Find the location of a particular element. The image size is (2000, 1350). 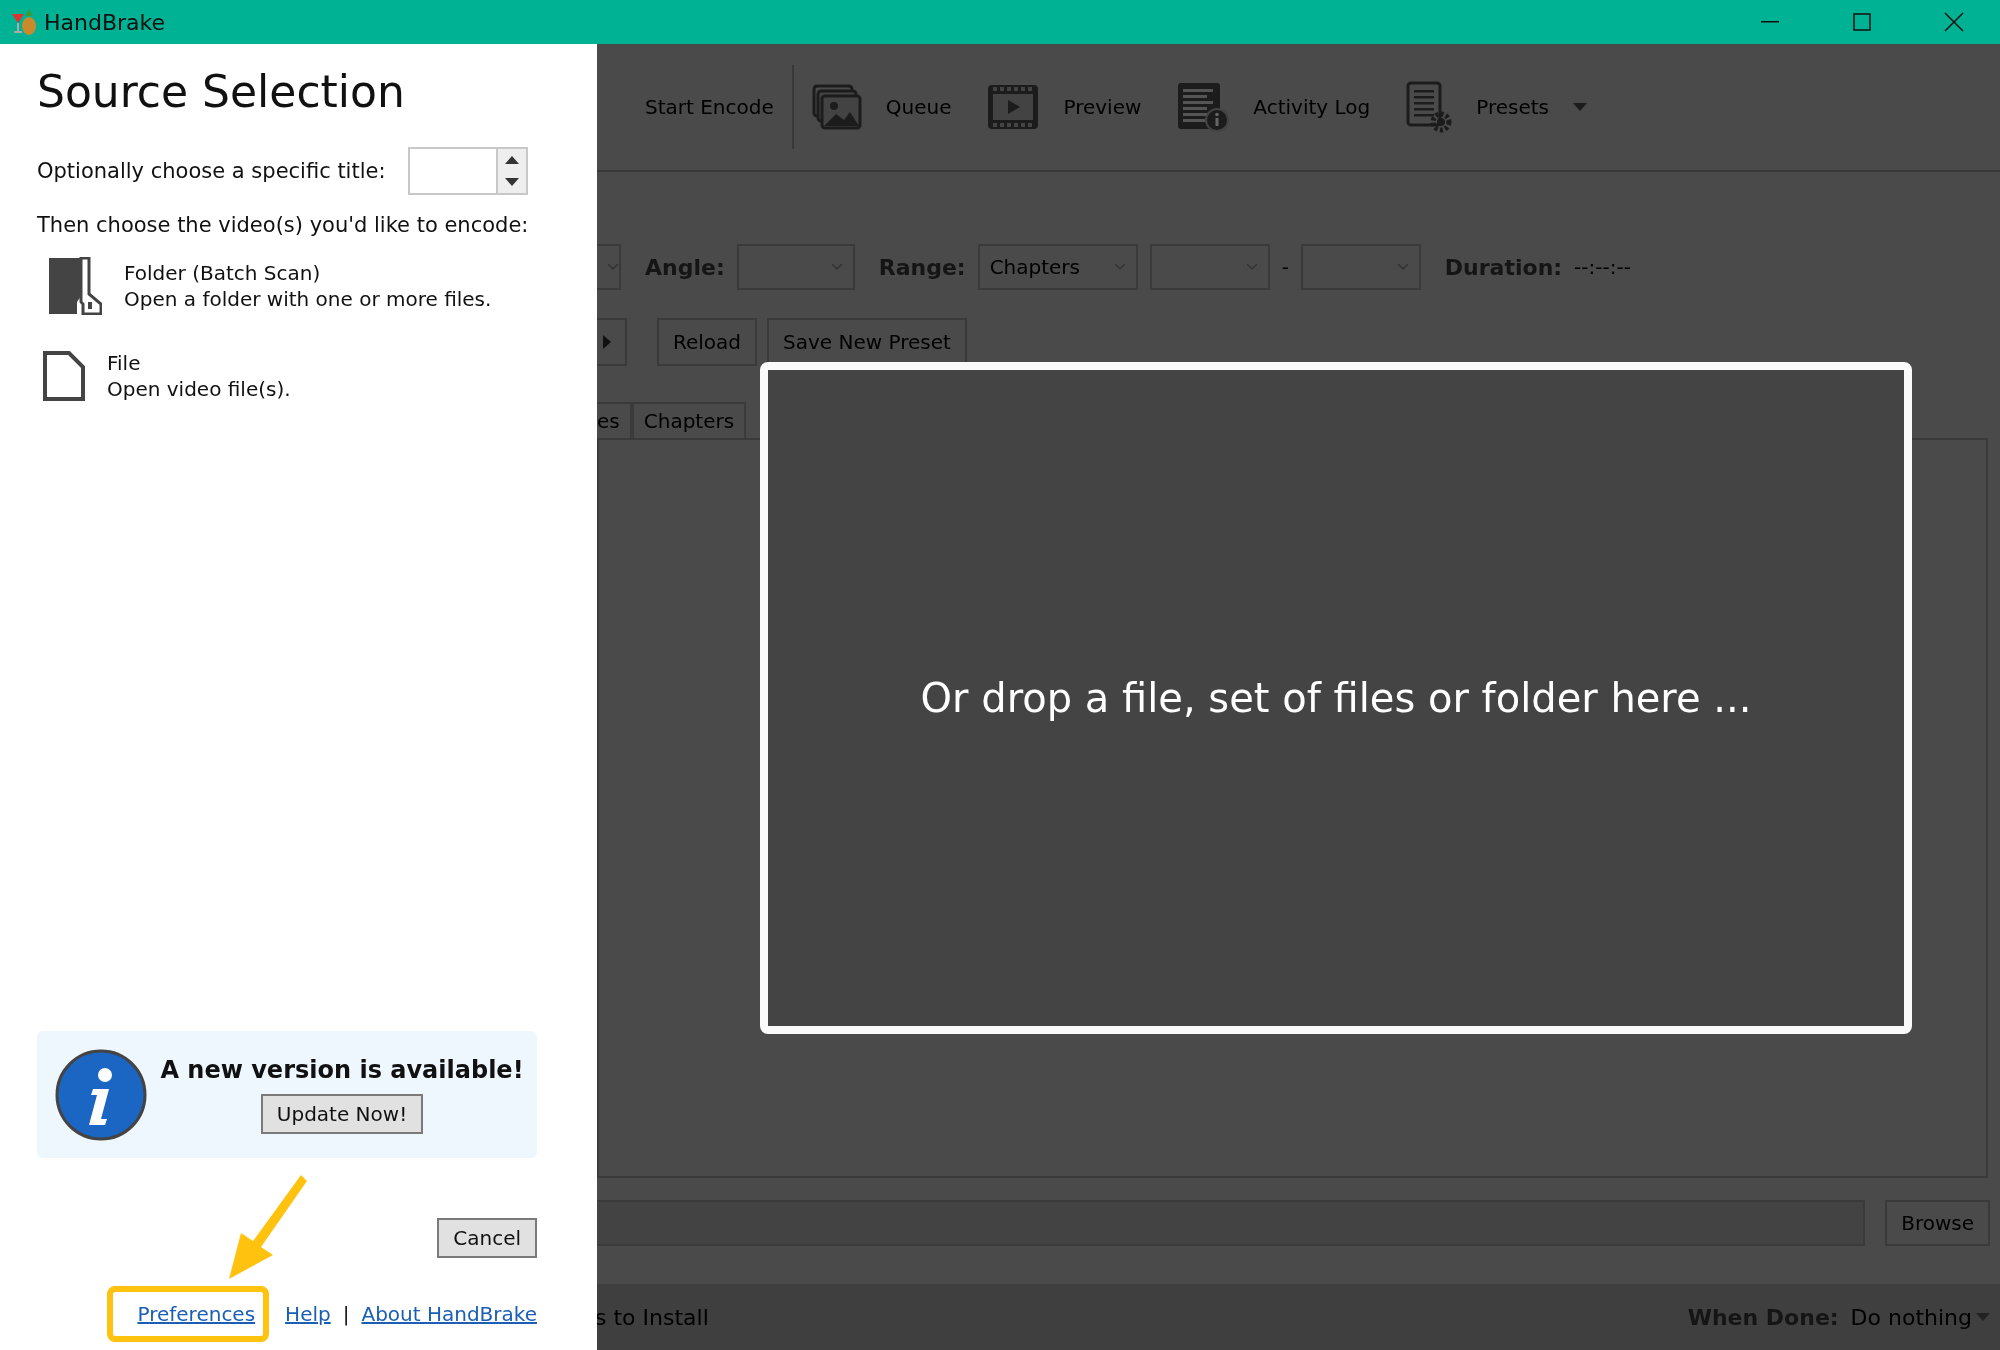

option-description: Open a folder with one or more files. is located at coordinates (308, 298).